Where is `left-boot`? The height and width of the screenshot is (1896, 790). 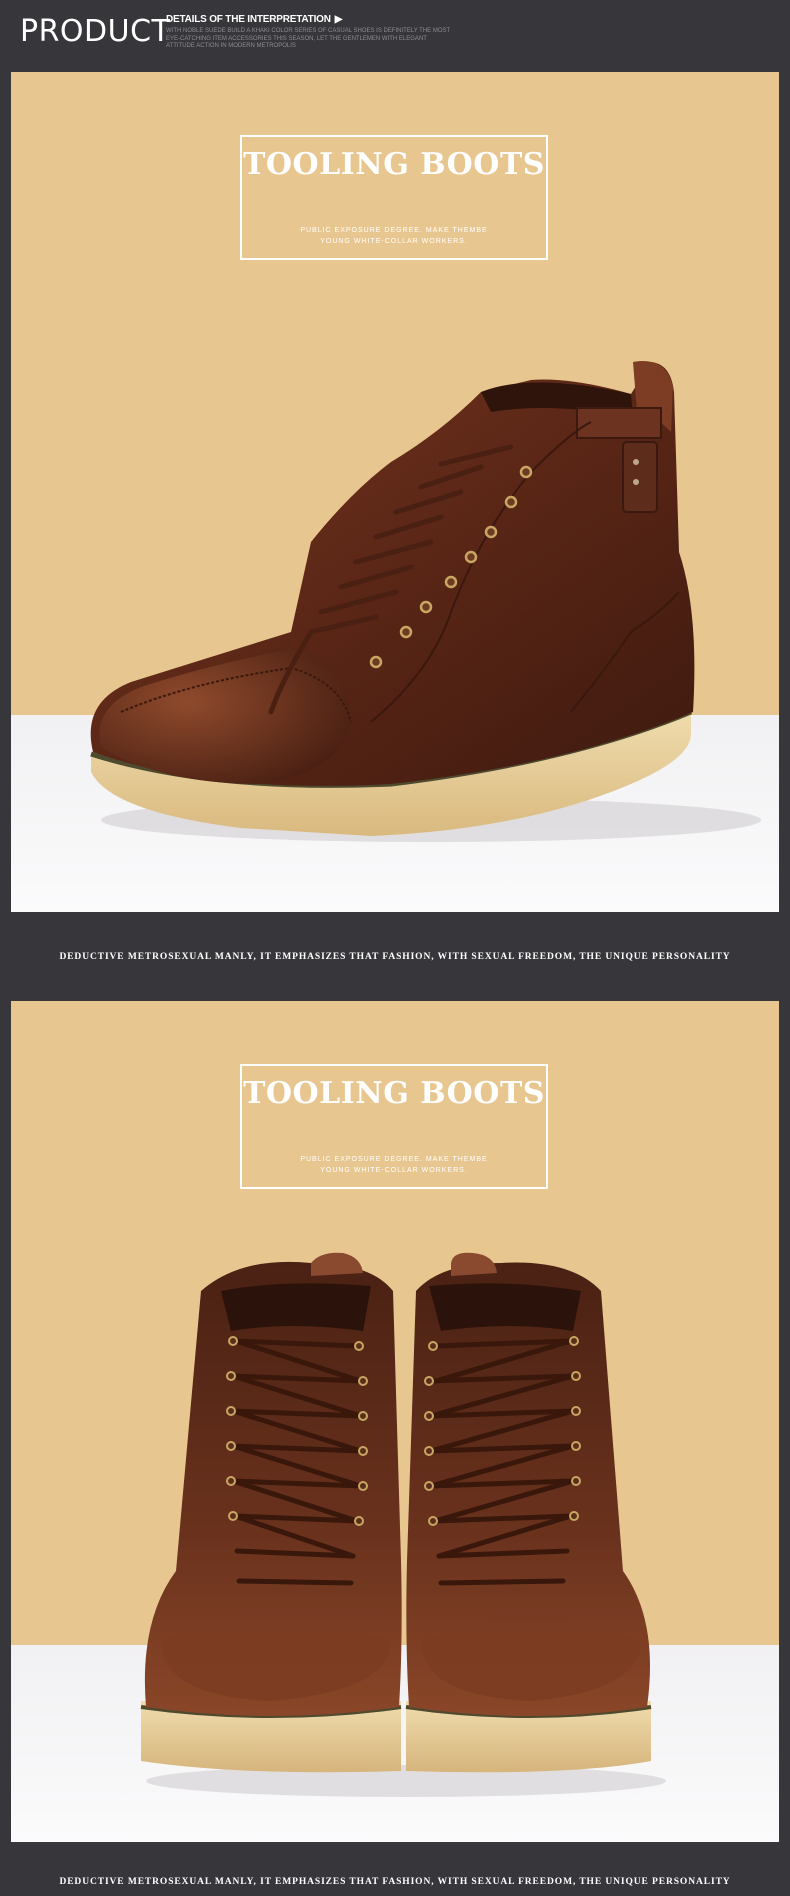 left-boot is located at coordinates (271, 1512).